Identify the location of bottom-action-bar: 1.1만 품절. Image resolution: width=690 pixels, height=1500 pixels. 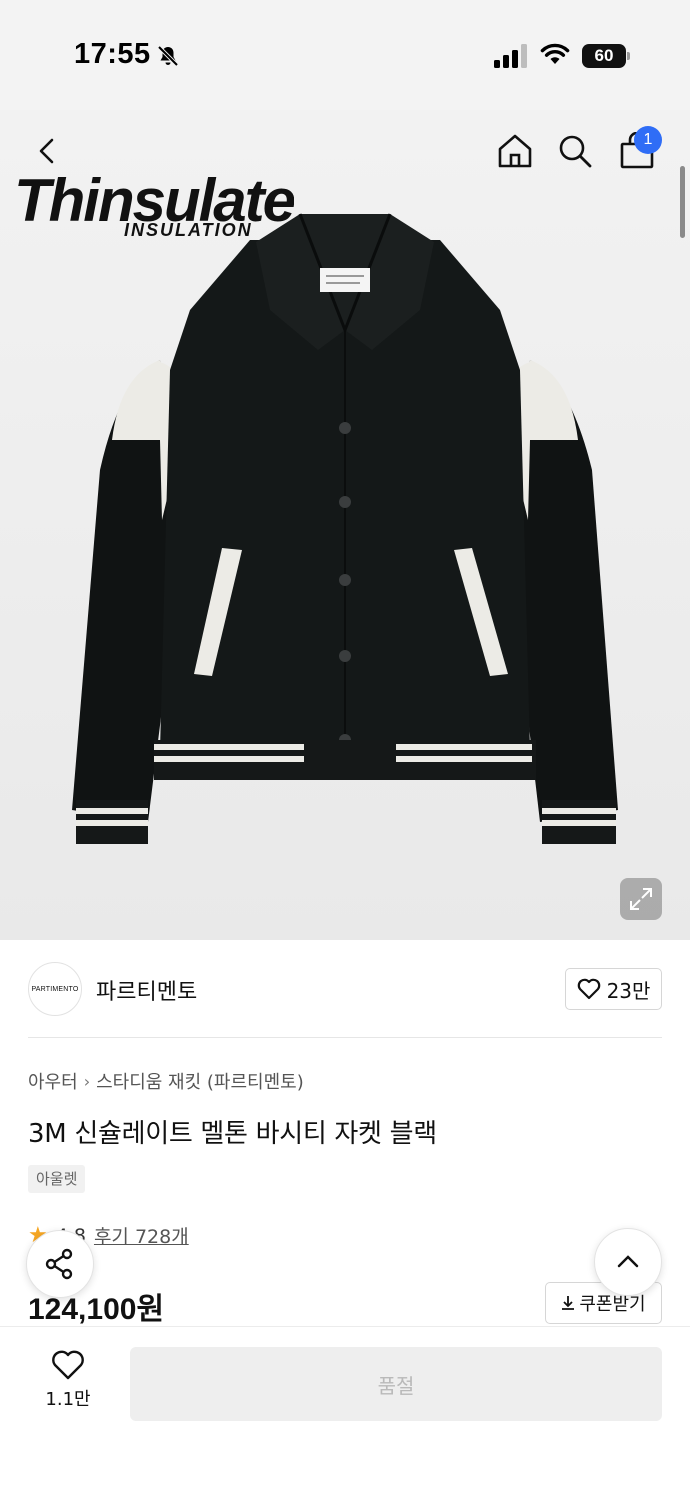
(345, 1413).